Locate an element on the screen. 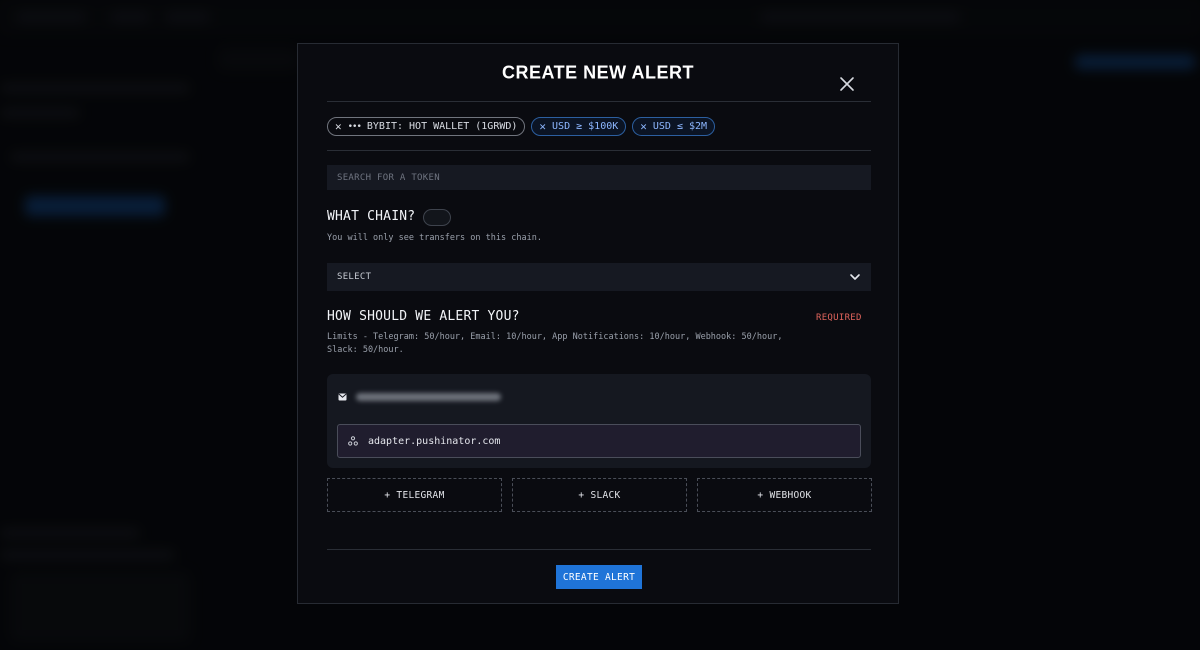 The image size is (1200, 650). more-dots-icon: ••• is located at coordinates (354, 126).